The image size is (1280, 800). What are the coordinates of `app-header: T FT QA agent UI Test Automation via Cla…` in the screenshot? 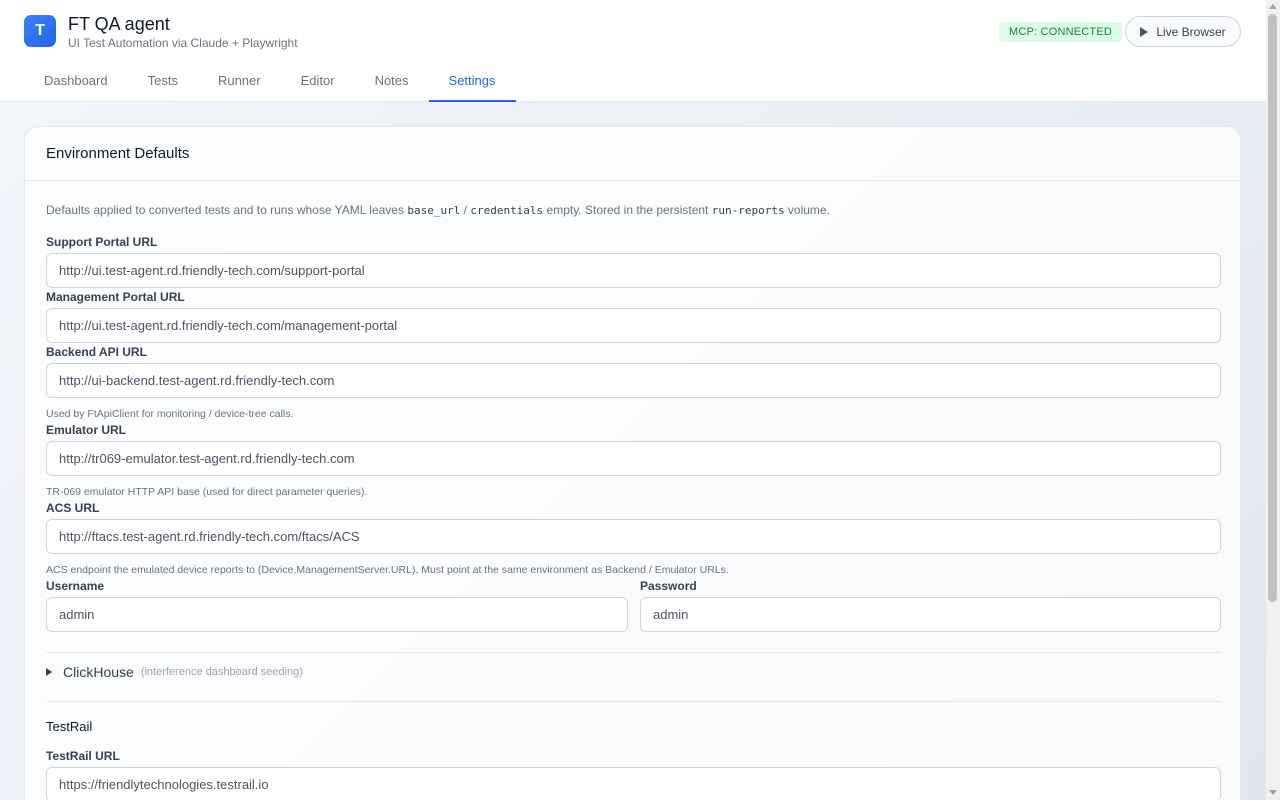 It's located at (633, 51).